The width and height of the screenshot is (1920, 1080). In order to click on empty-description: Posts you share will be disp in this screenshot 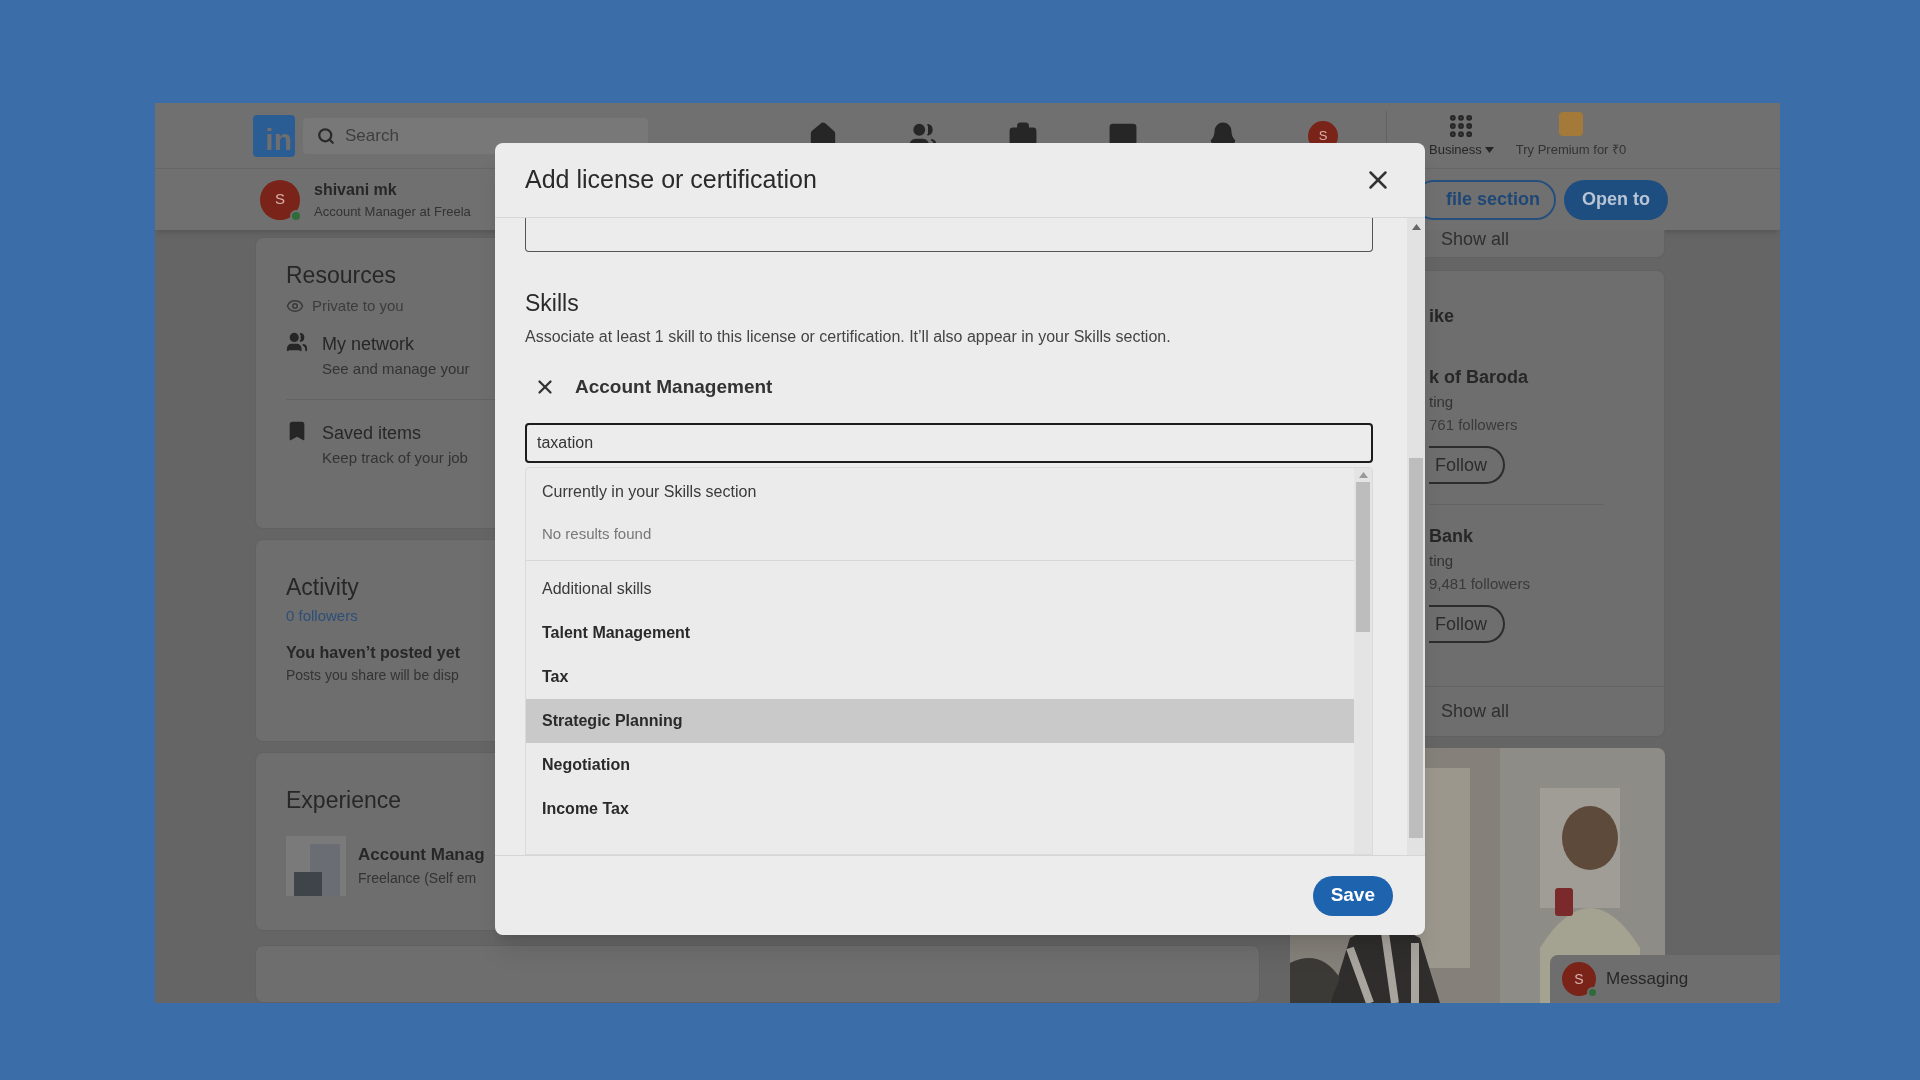, I will do `click(372, 676)`.